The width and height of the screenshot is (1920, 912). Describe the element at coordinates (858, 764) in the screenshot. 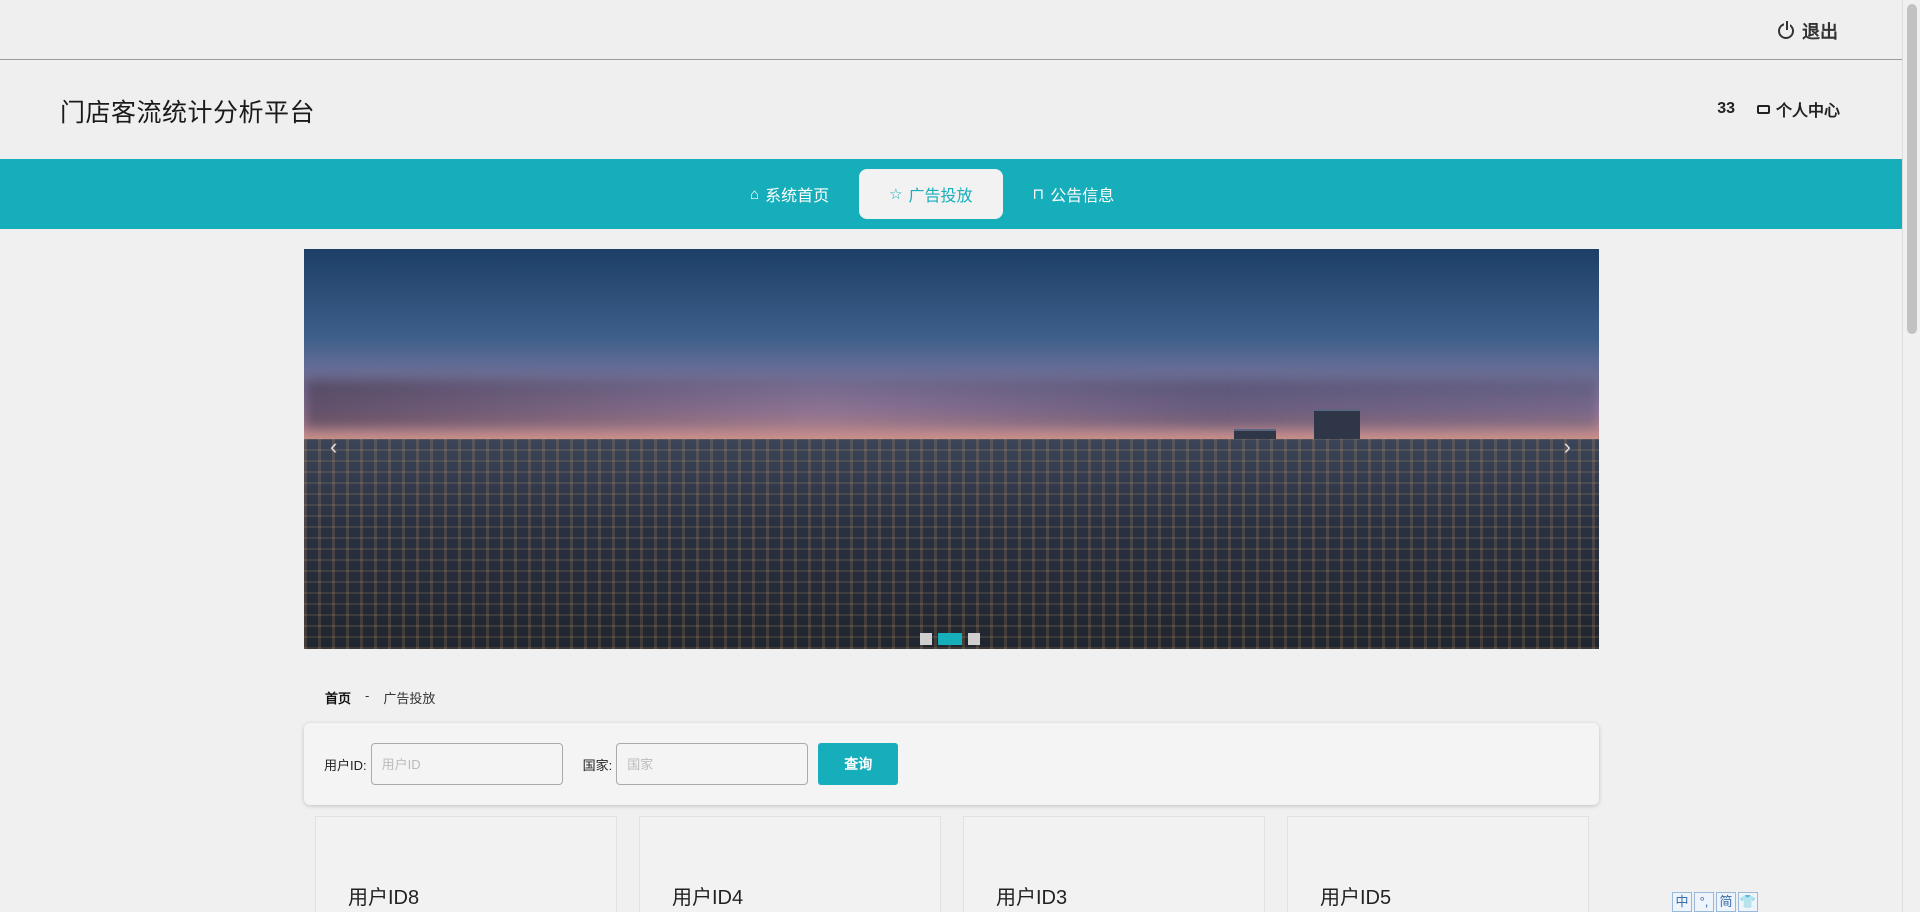

I see `query-button: 查询` at that location.